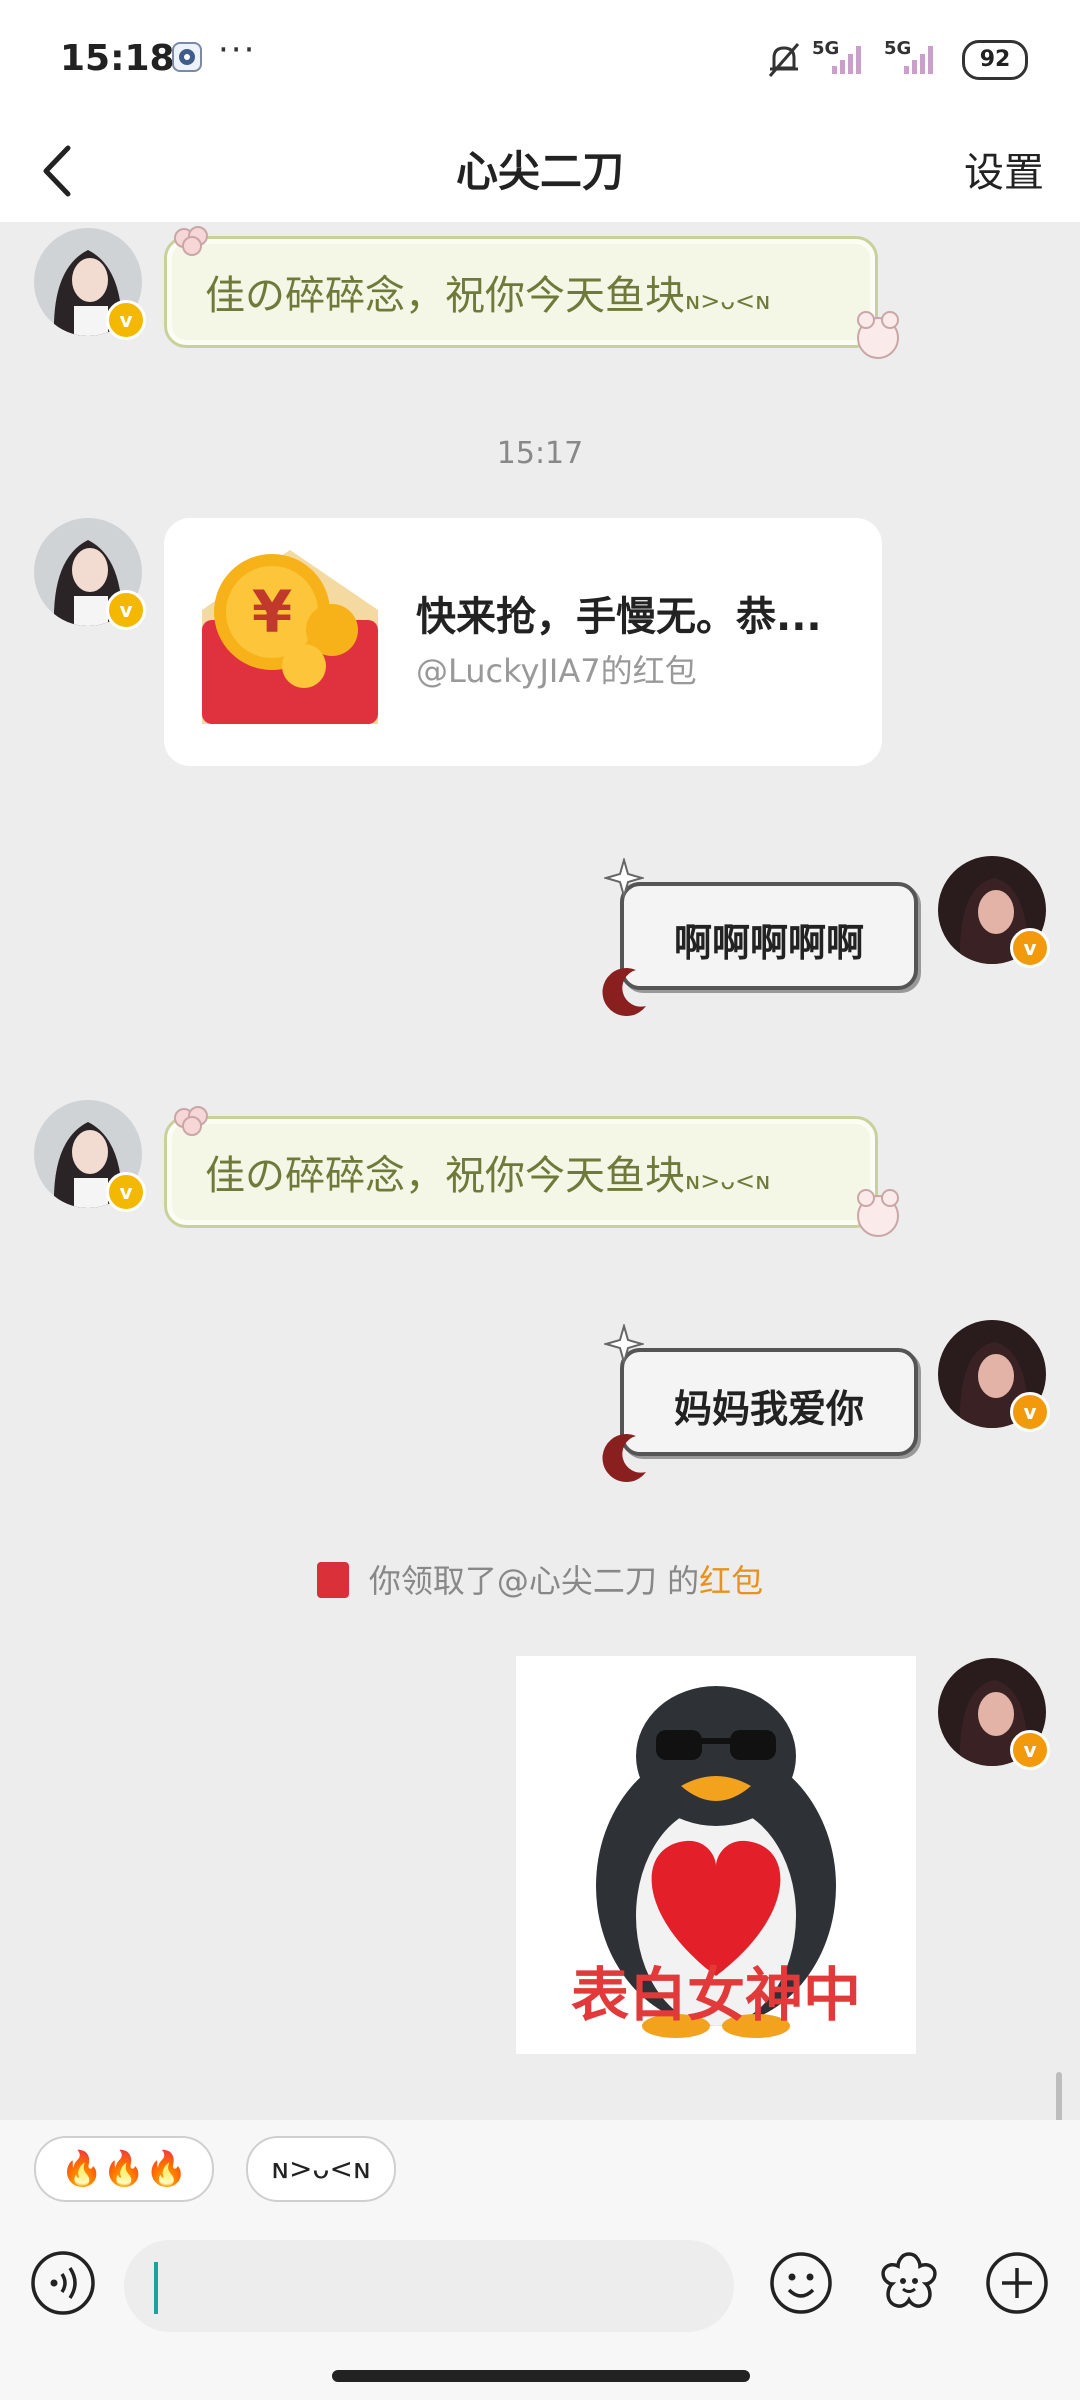  What do you see at coordinates (556, 671) in the screenshot?
I see `red-packet-sender: @LuckyJIA7的红包` at bounding box center [556, 671].